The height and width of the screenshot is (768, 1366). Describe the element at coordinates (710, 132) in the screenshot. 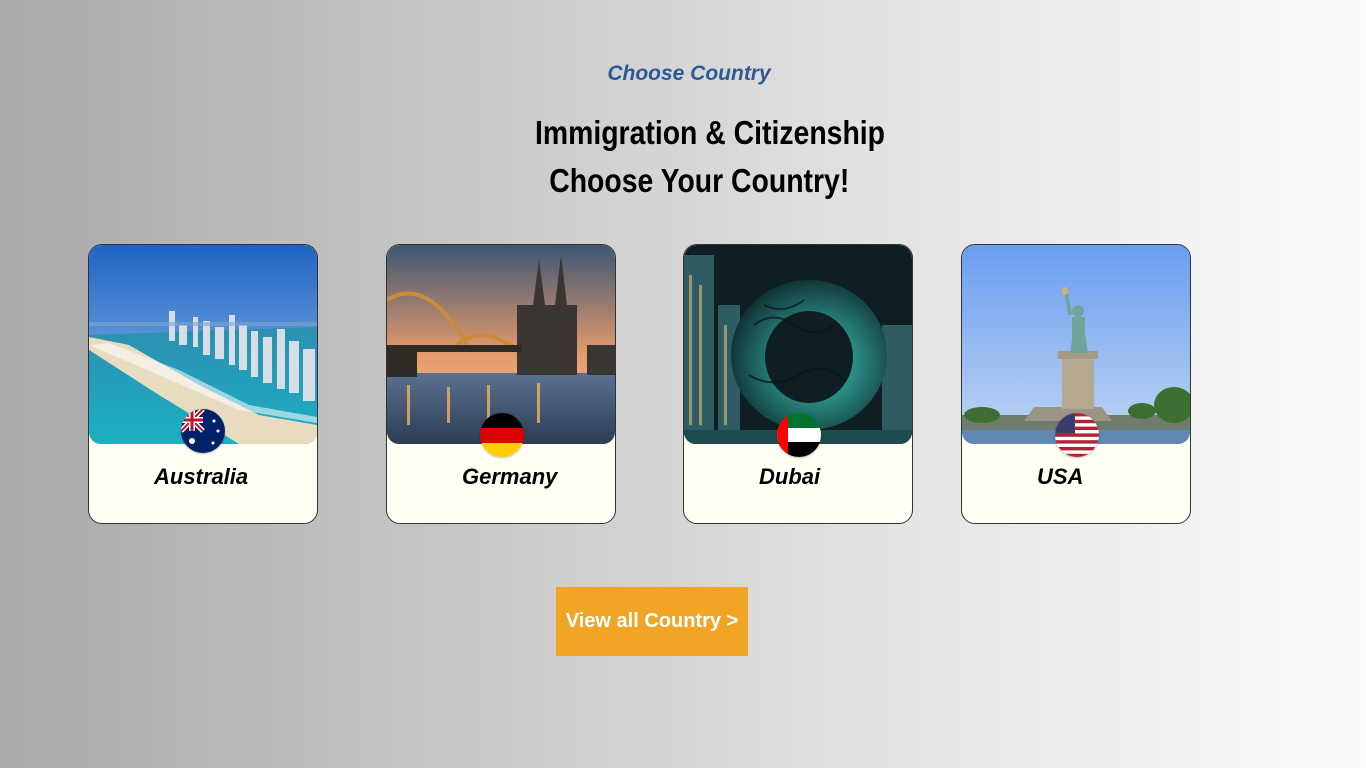

I see `section-title-line-1: Immigration & Citizenship` at that location.